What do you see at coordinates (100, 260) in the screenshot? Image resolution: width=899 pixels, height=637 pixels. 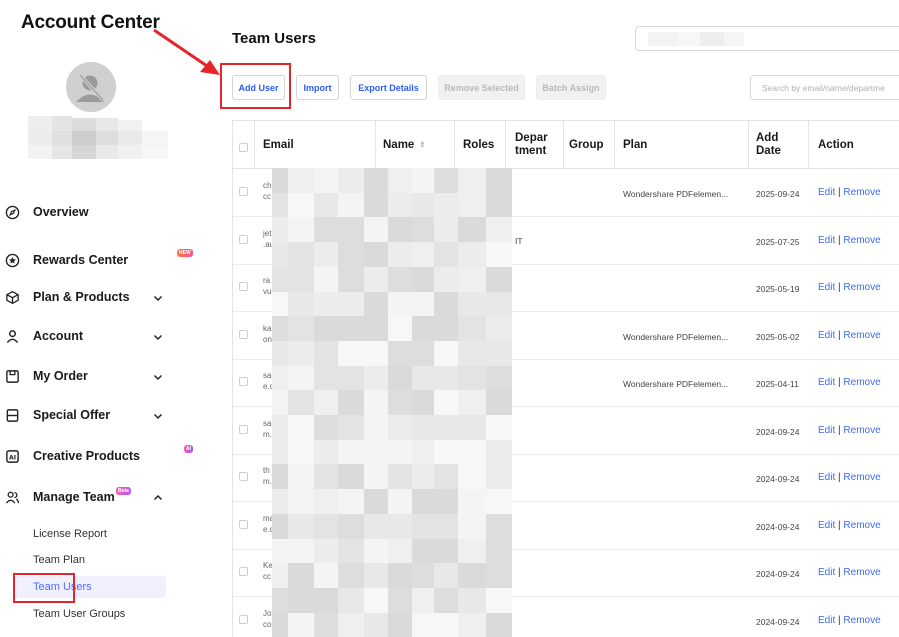 I see `nav-item-rewards-center: Rewards Center NEW` at bounding box center [100, 260].